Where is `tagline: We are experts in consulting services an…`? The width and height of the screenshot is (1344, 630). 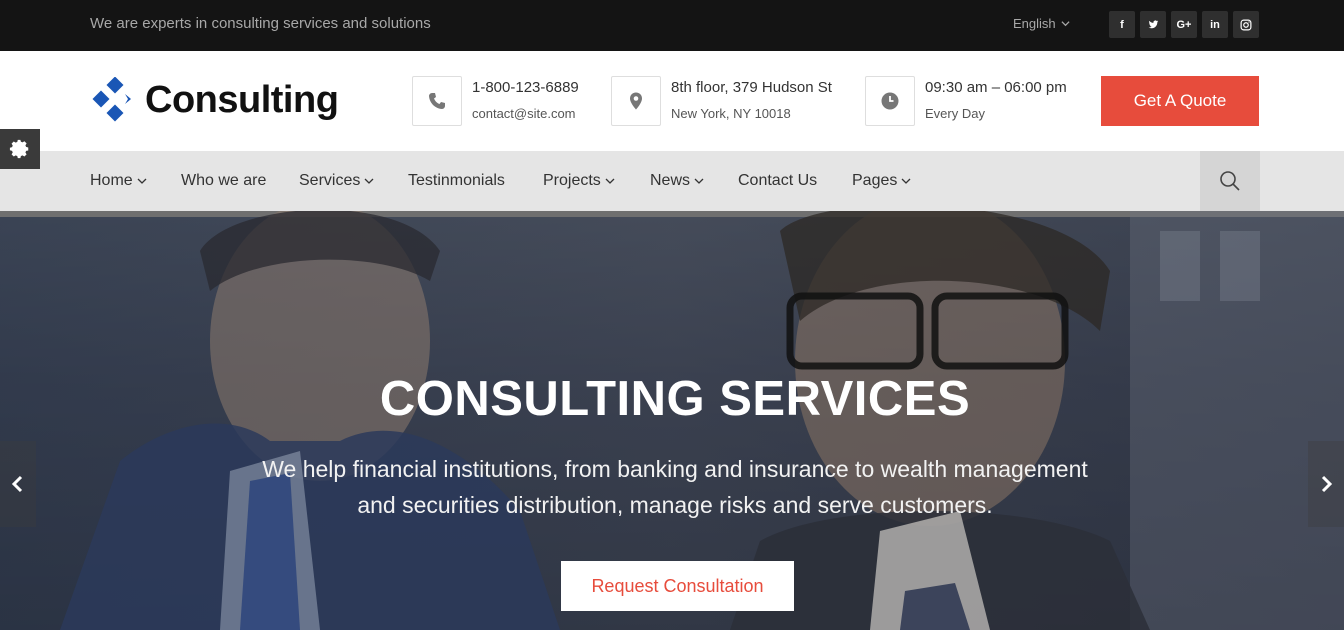
tagline: We are experts in consulting services an… is located at coordinates (260, 23).